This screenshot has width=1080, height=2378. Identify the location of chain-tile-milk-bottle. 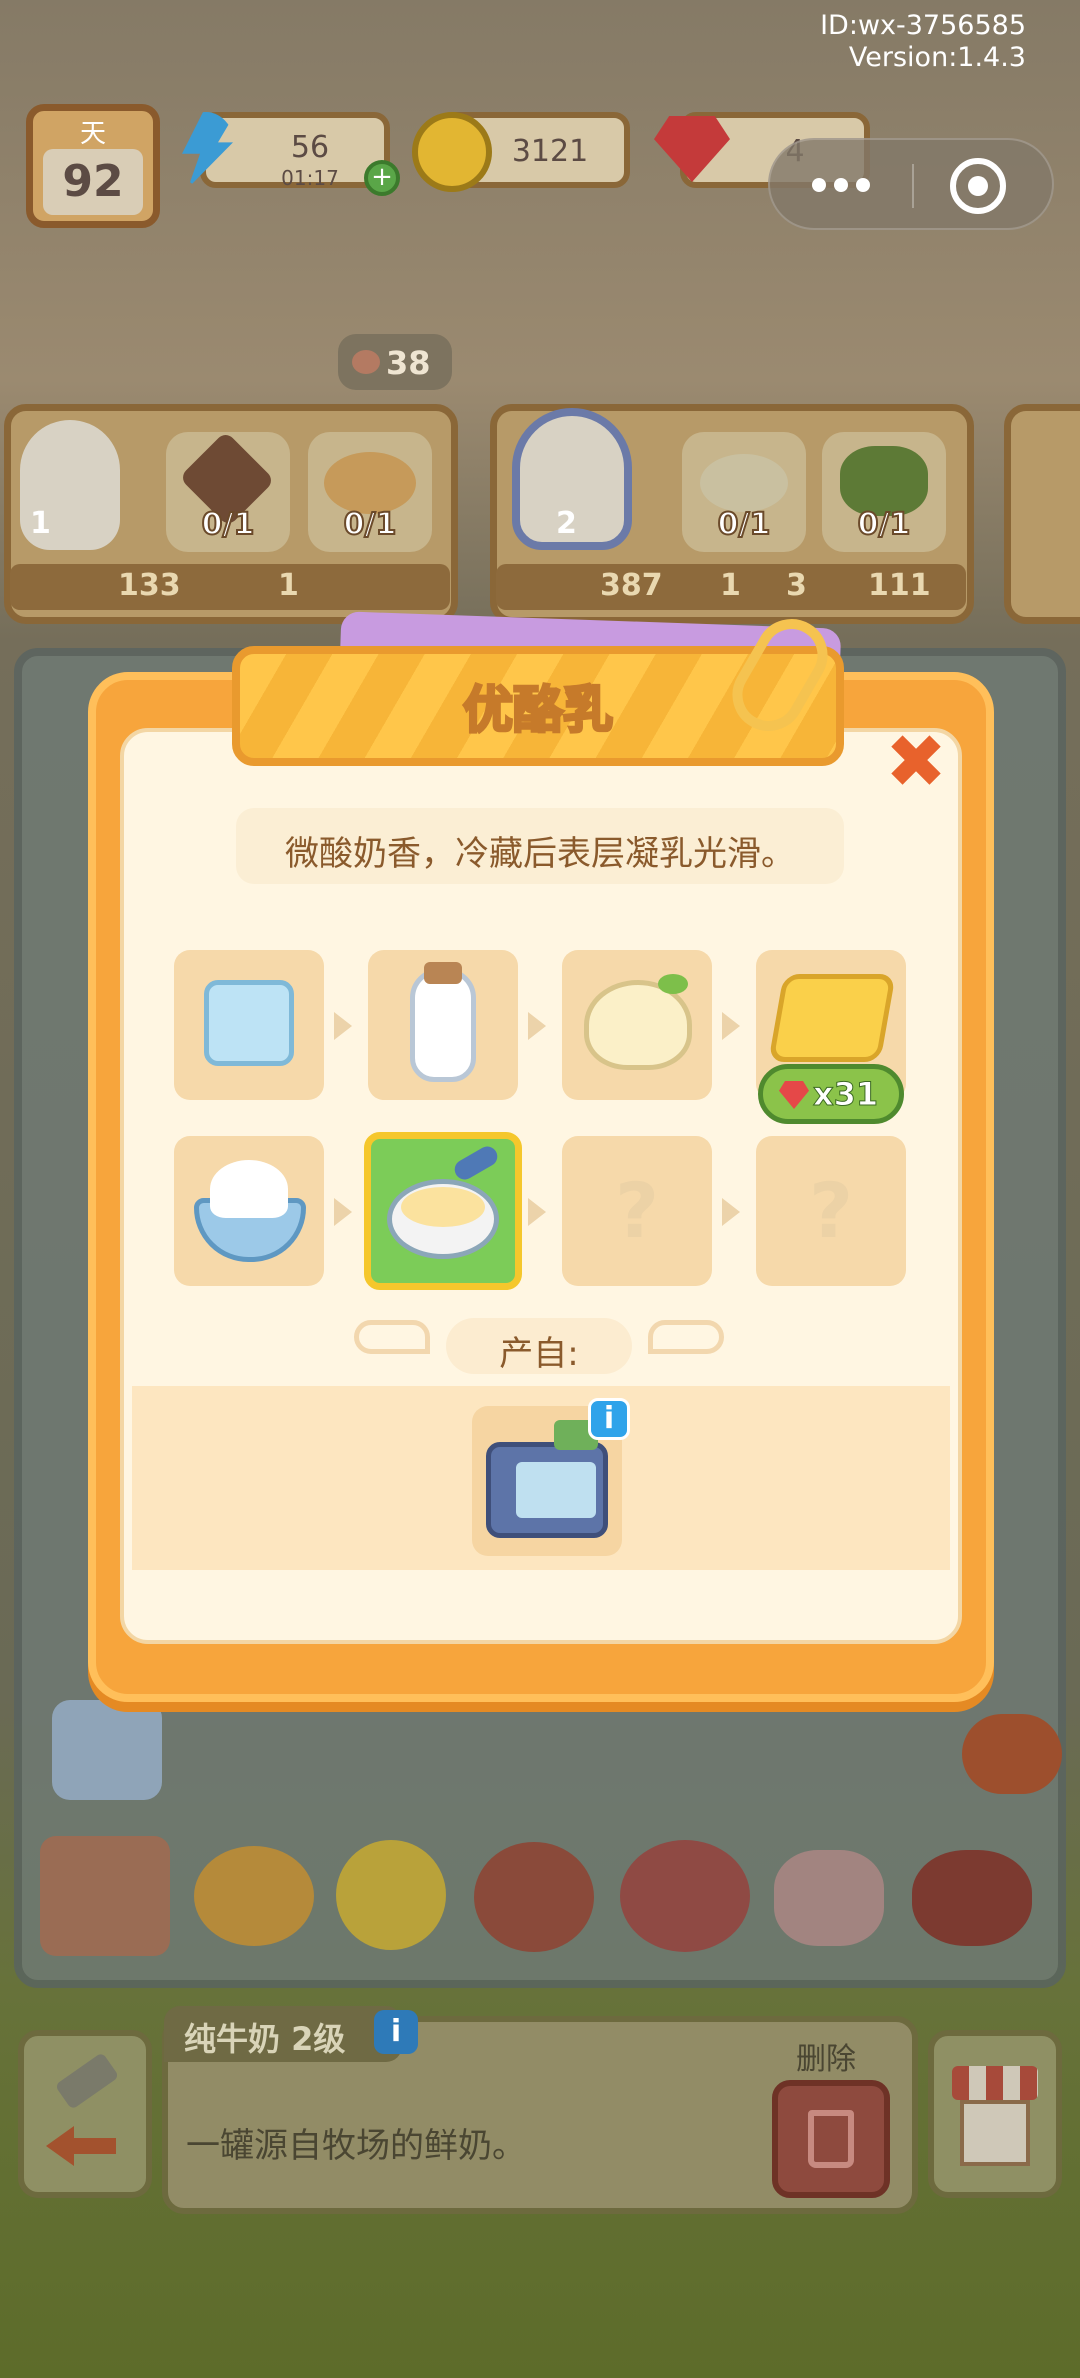
(443, 1025).